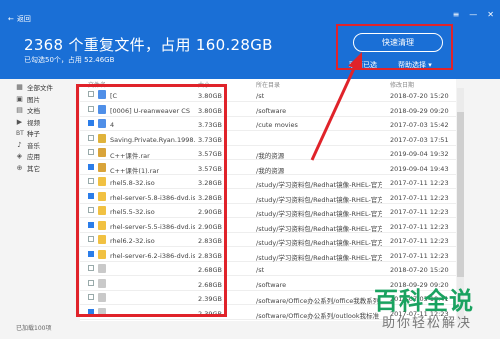 The width and height of the screenshot is (500, 339). I want to click on document-icon: ▤, so click(19, 109).